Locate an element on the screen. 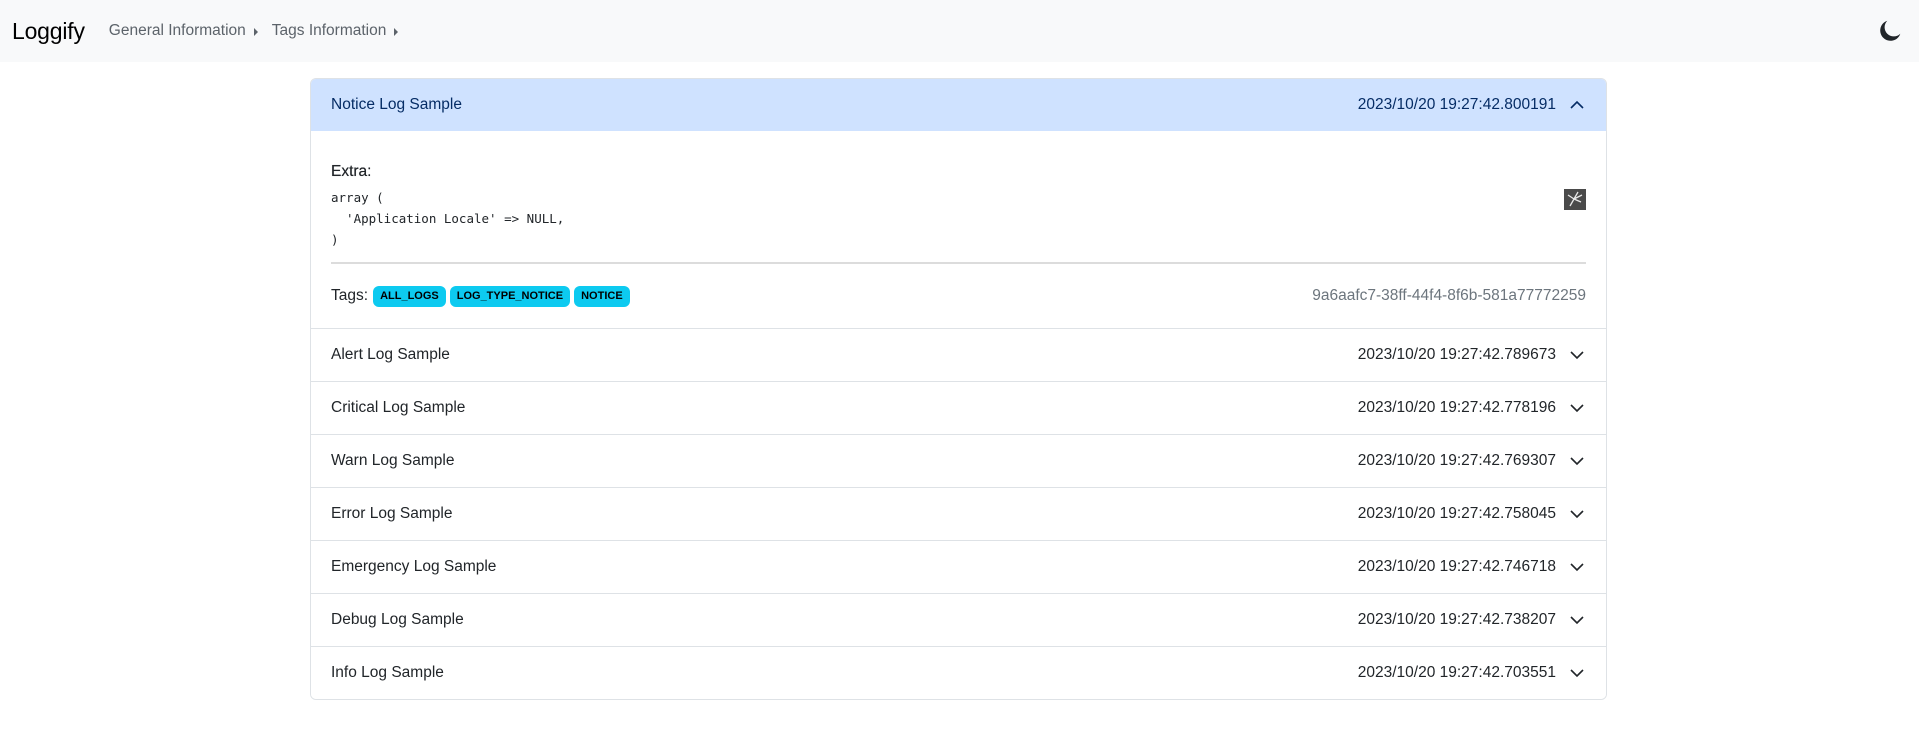 The width and height of the screenshot is (1919, 733). tags-label: Tags: is located at coordinates (350, 295).